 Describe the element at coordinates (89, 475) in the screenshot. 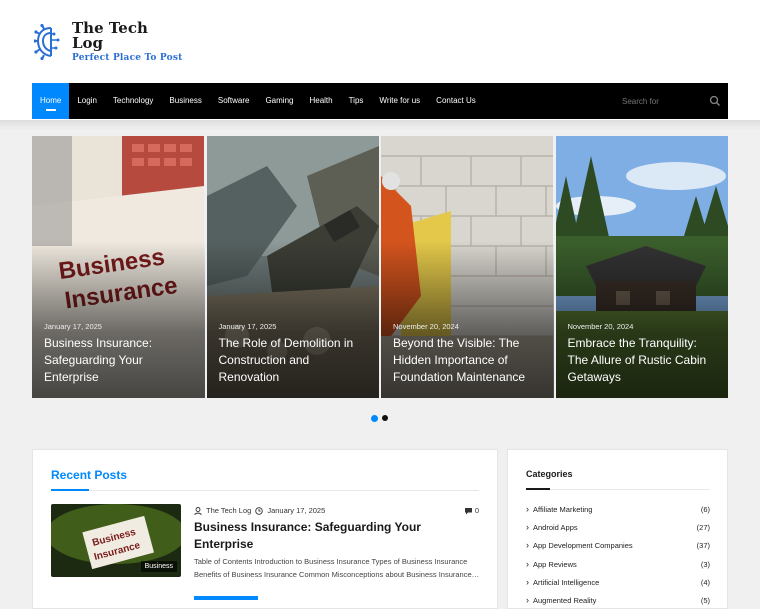

I see `recent-posts-heading: Recent Posts` at that location.